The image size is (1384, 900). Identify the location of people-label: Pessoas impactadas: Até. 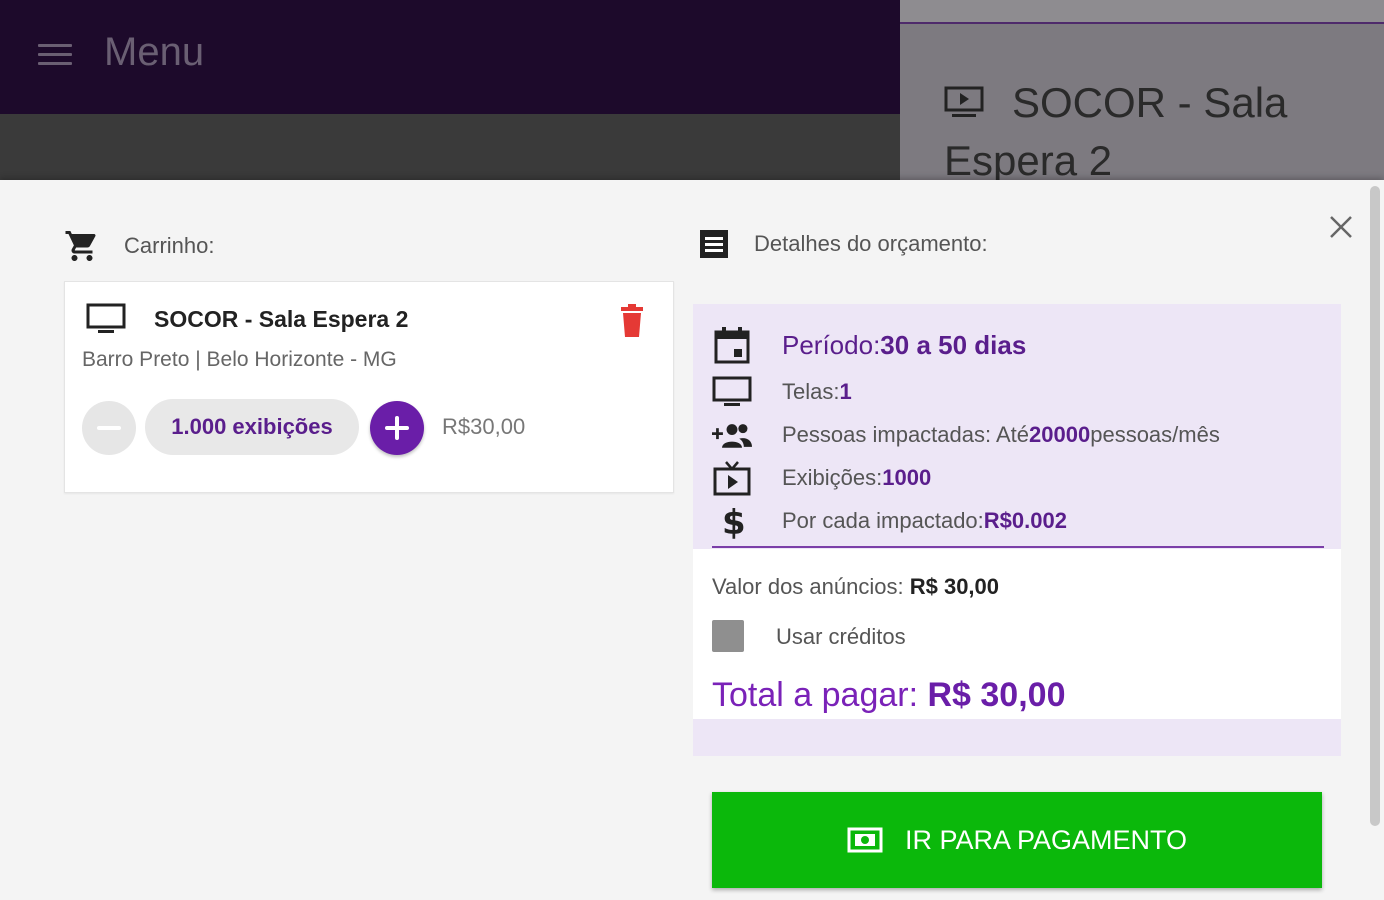
(906, 434).